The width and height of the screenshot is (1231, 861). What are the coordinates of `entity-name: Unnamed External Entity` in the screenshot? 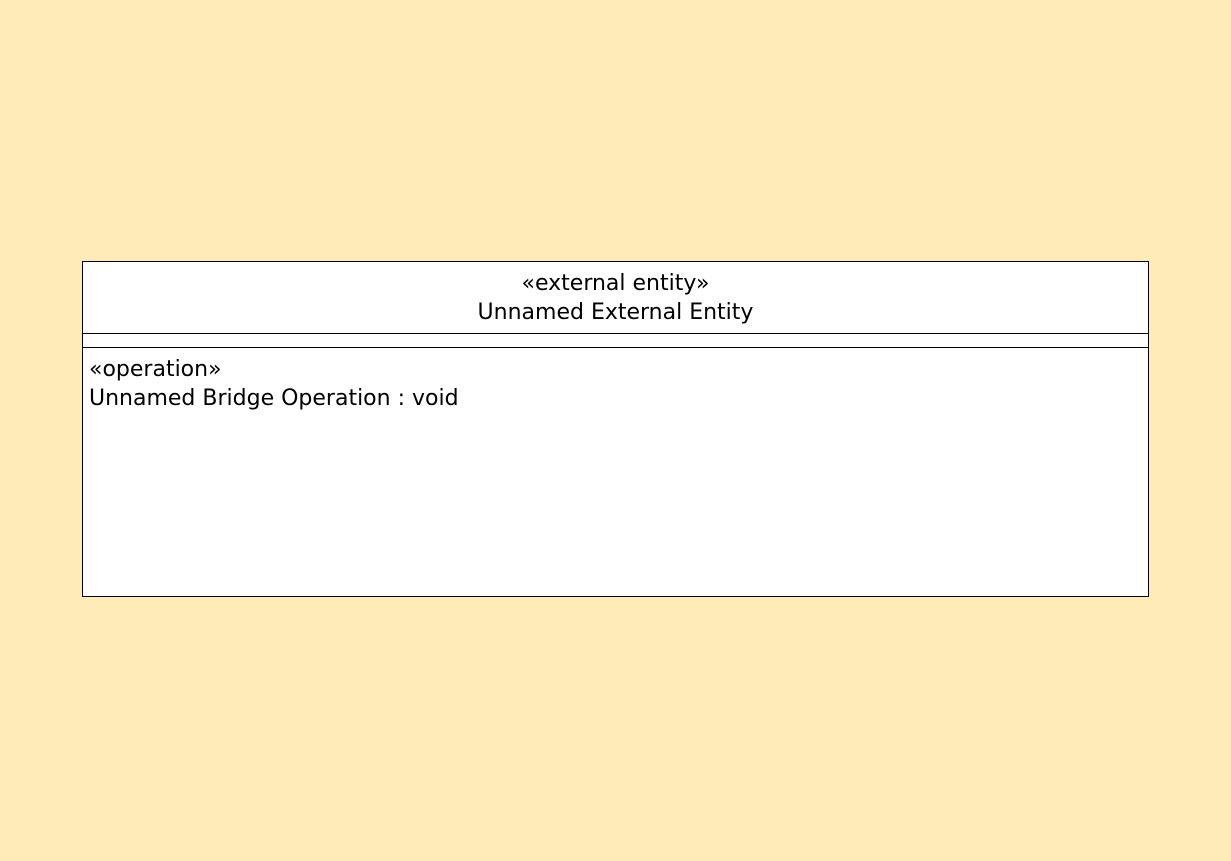 It's located at (615, 313).